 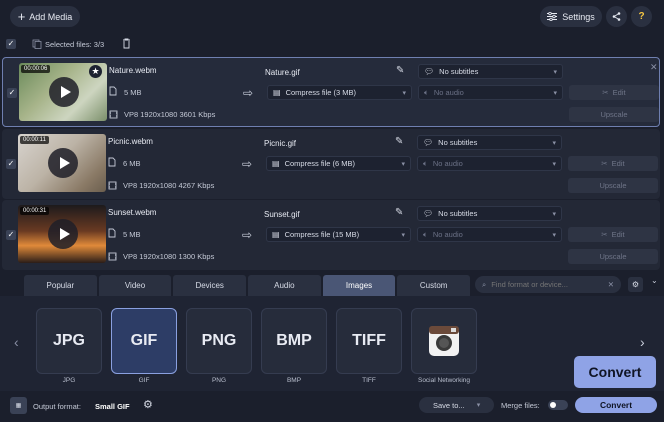 I want to click on gear-icon: ⚙, so click(x=148, y=404).